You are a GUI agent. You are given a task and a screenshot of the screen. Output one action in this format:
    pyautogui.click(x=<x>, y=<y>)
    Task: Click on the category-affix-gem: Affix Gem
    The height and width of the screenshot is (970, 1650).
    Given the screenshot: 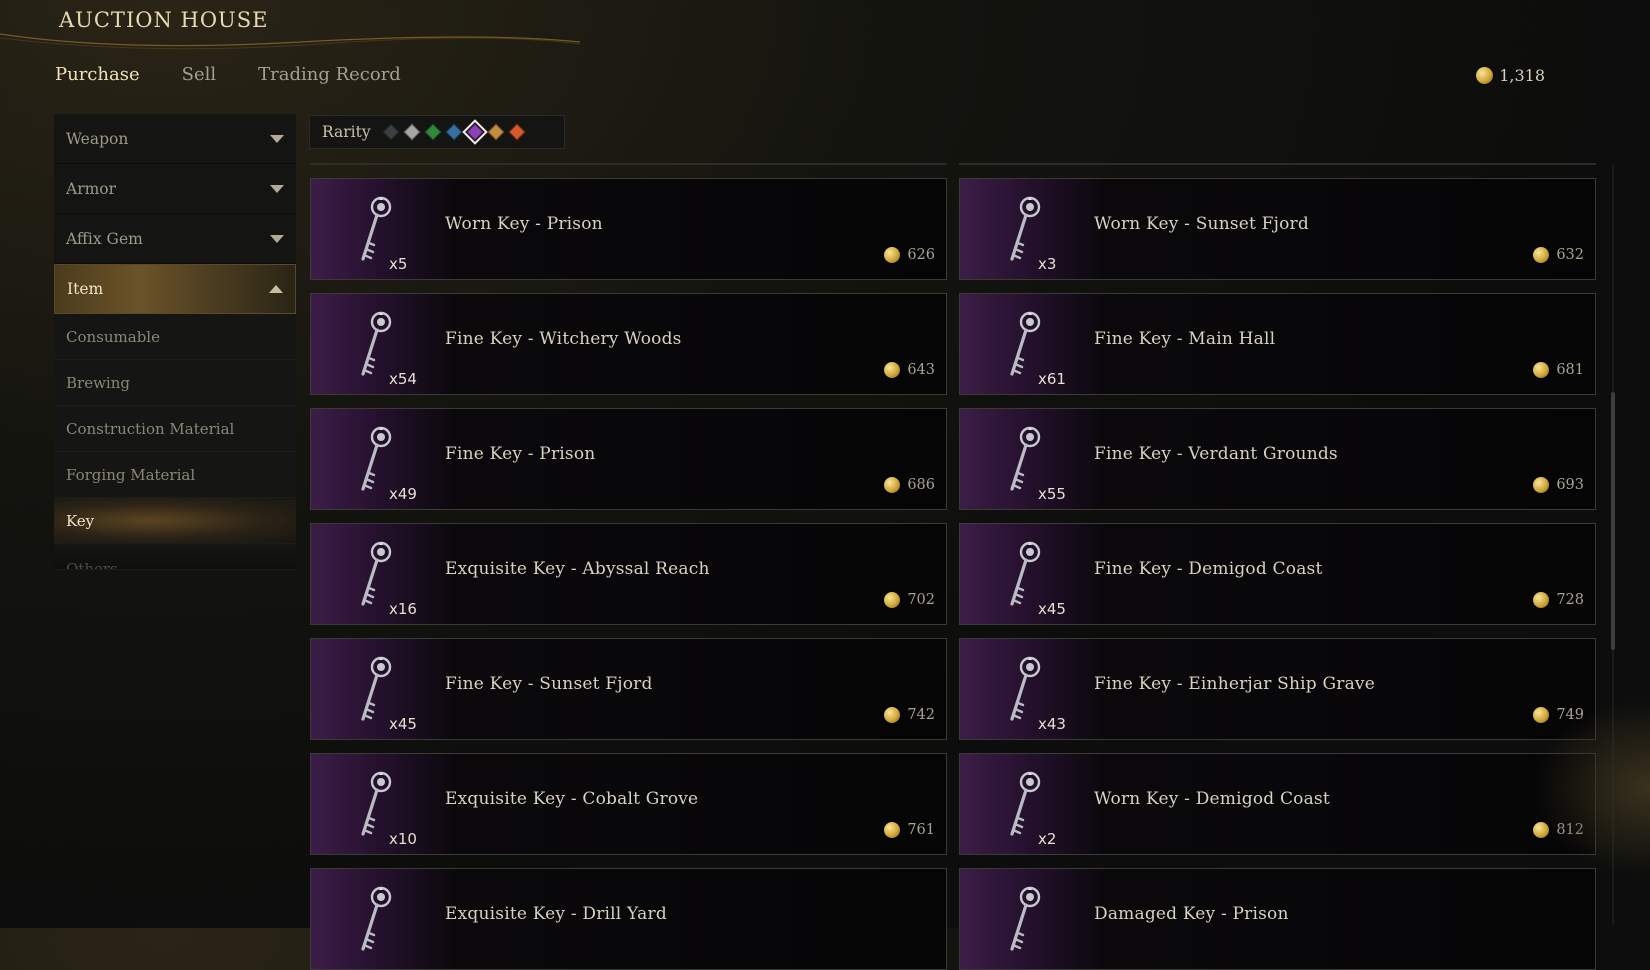 What is the action you would take?
    pyautogui.click(x=175, y=239)
    